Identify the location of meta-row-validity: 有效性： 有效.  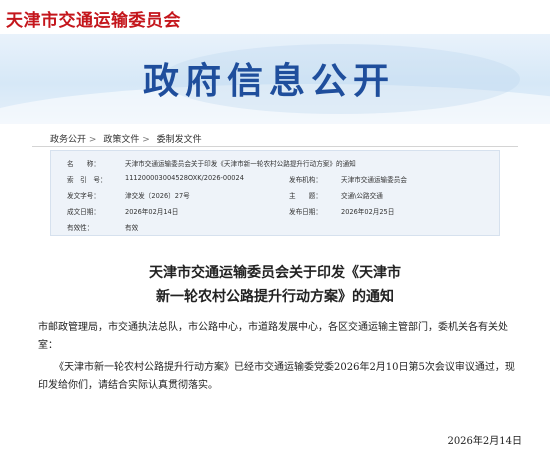
(276, 225).